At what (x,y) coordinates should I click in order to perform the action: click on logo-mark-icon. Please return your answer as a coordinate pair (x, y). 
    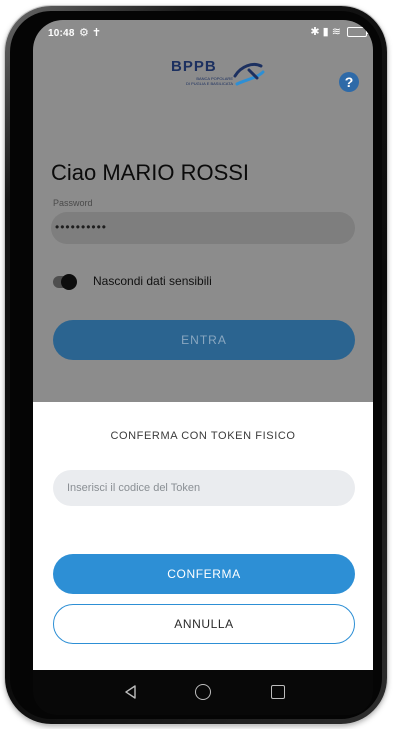
    Looking at the image, I should click on (249, 74).